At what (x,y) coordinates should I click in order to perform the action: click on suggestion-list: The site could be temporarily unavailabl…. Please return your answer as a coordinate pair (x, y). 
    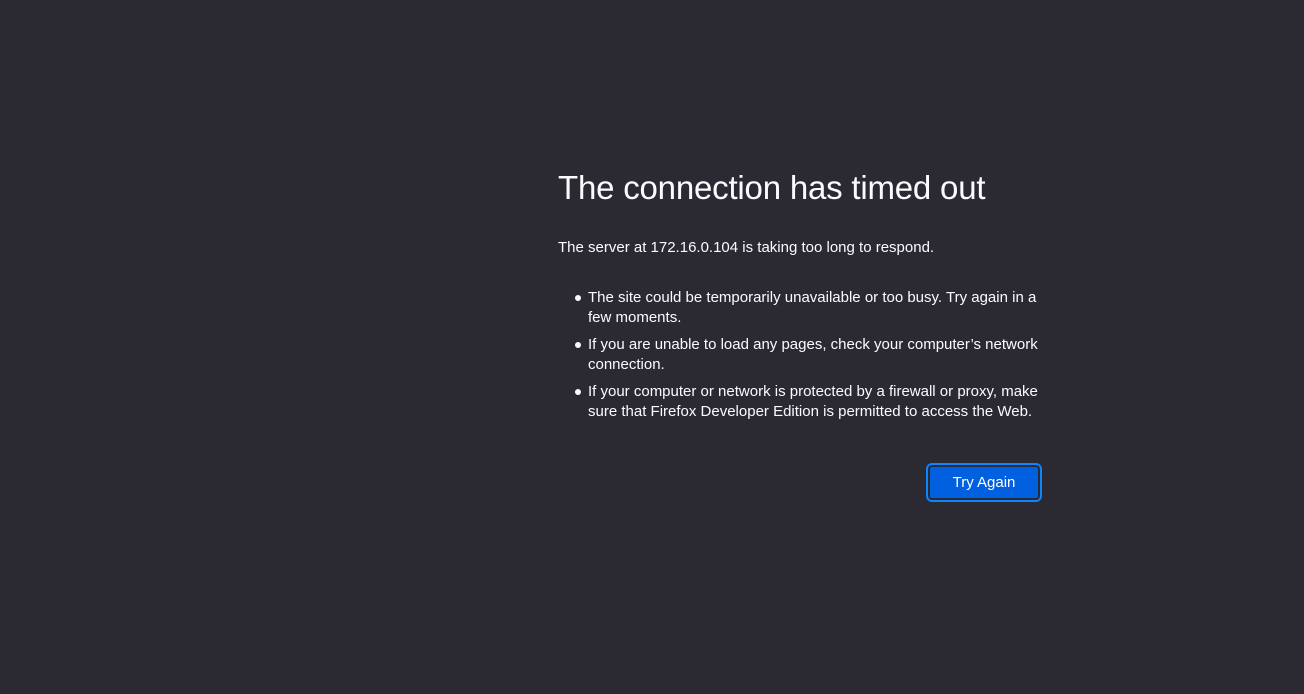
    Looking at the image, I should click on (799, 355).